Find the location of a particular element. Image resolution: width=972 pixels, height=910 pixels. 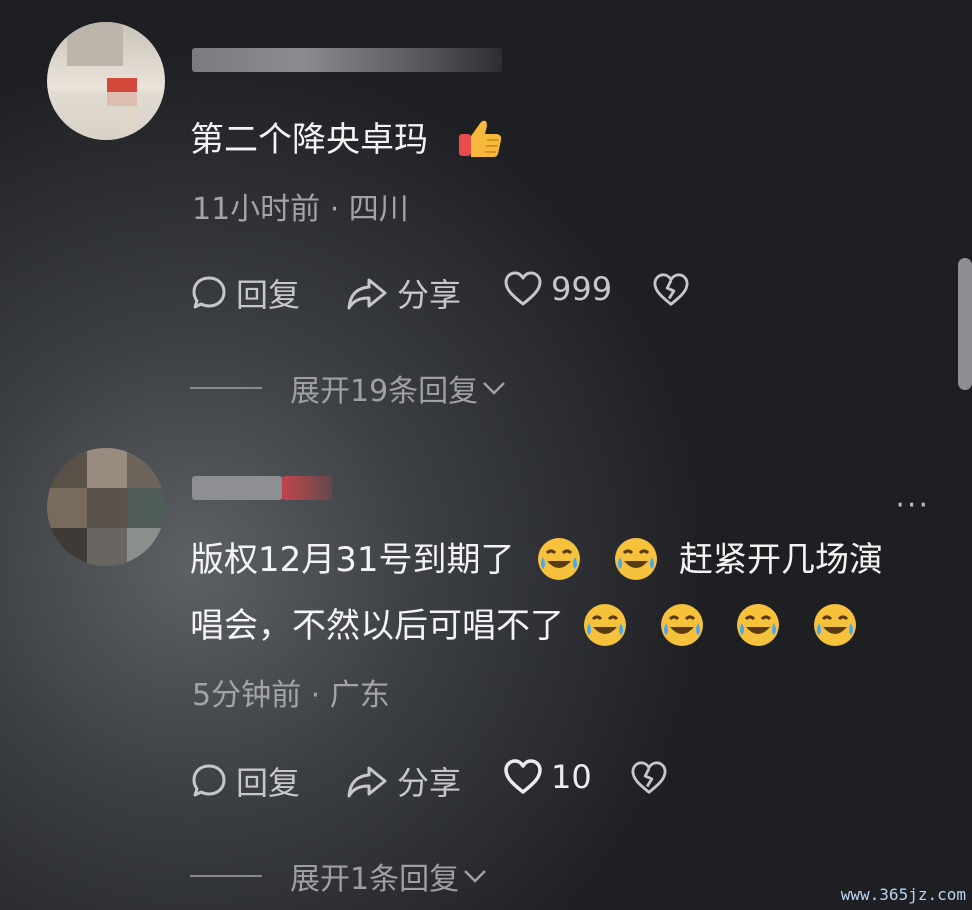

expand-replies: 展开19条回复 is located at coordinates (349, 388).